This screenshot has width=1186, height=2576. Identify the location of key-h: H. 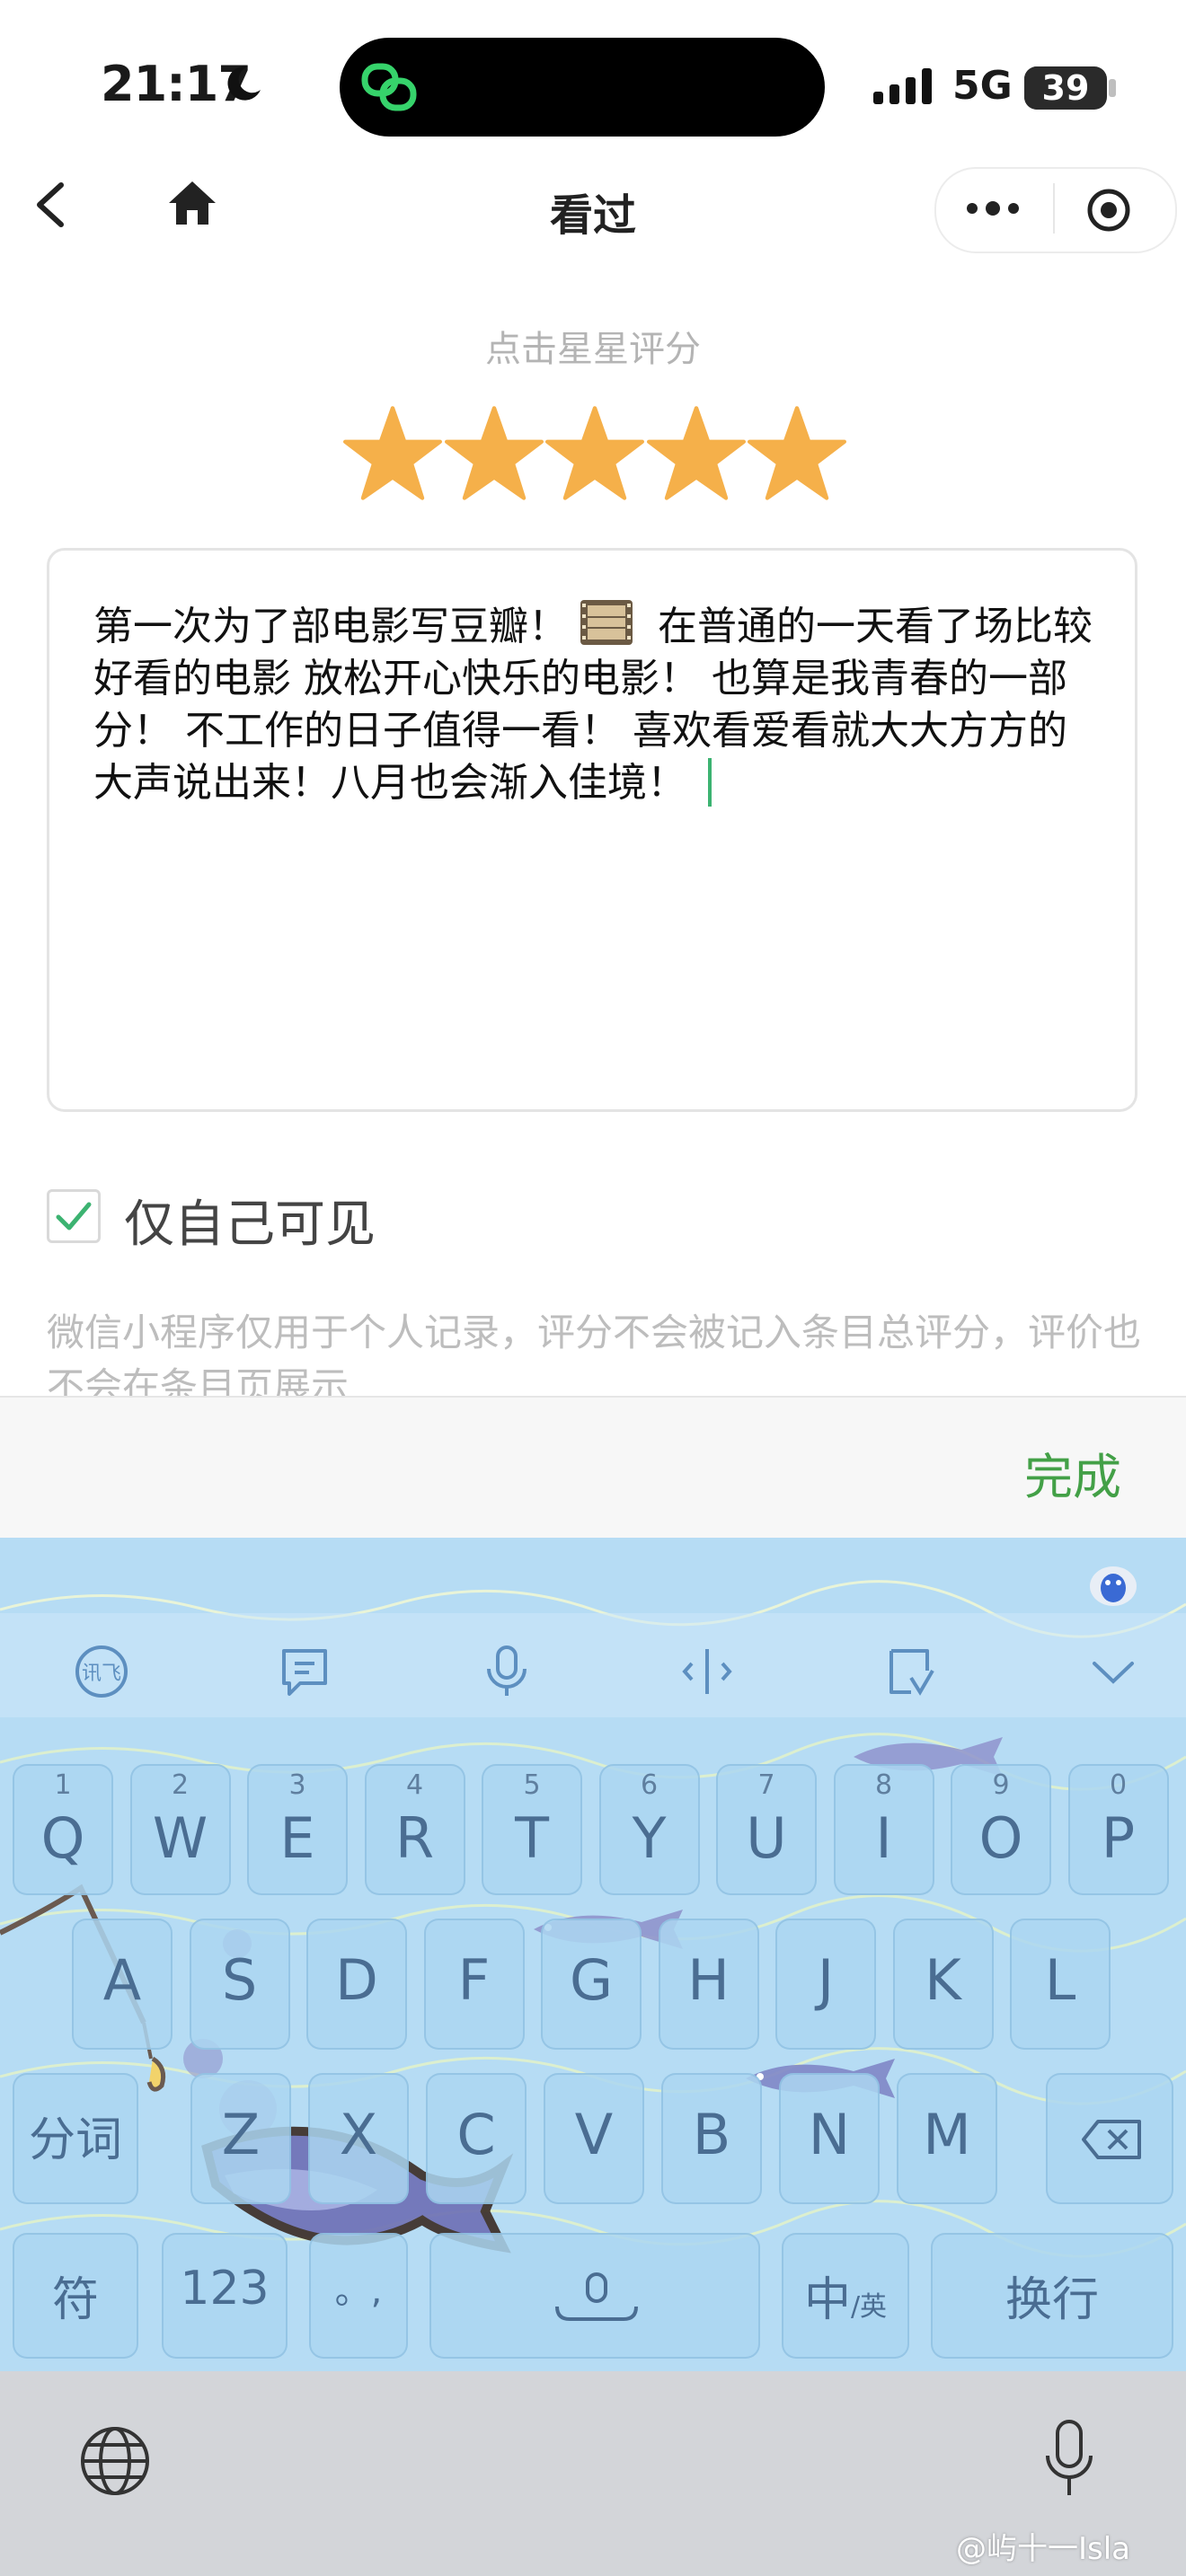
(708, 1984).